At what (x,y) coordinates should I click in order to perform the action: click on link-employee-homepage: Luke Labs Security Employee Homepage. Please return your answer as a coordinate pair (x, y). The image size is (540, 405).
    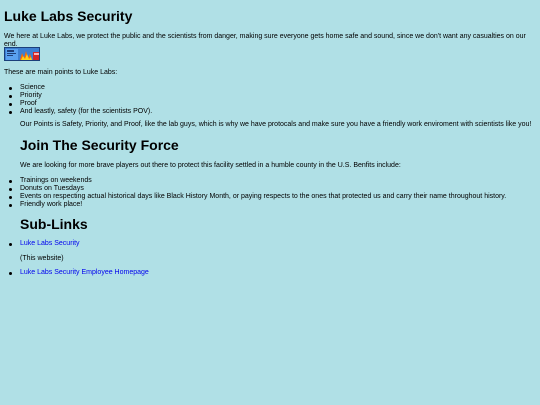
    Looking at the image, I should click on (84, 272).